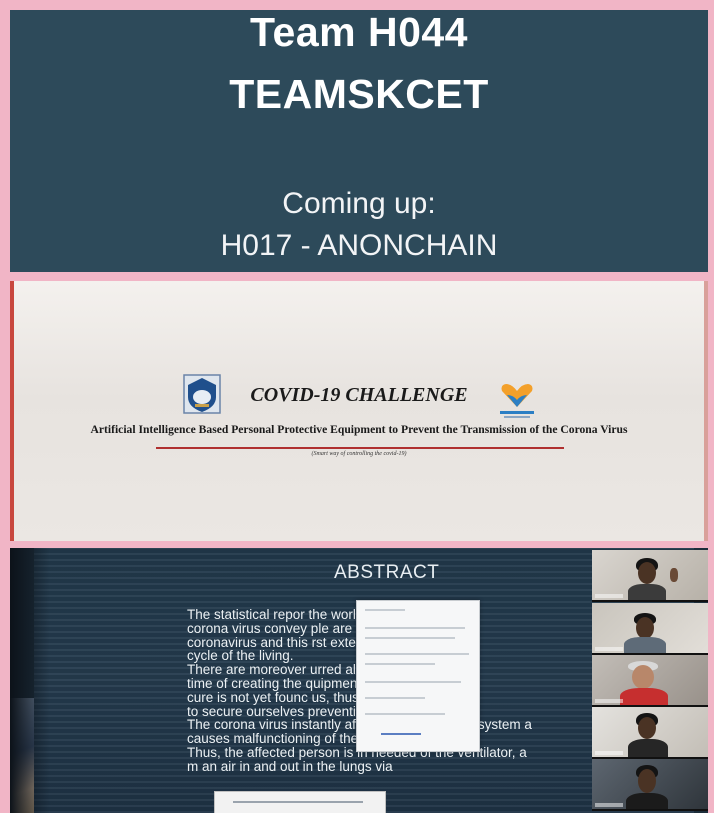 This screenshot has height=813, width=714. Describe the element at coordinates (359, 32) in the screenshot. I see `team-id-heading: Team H044` at that location.